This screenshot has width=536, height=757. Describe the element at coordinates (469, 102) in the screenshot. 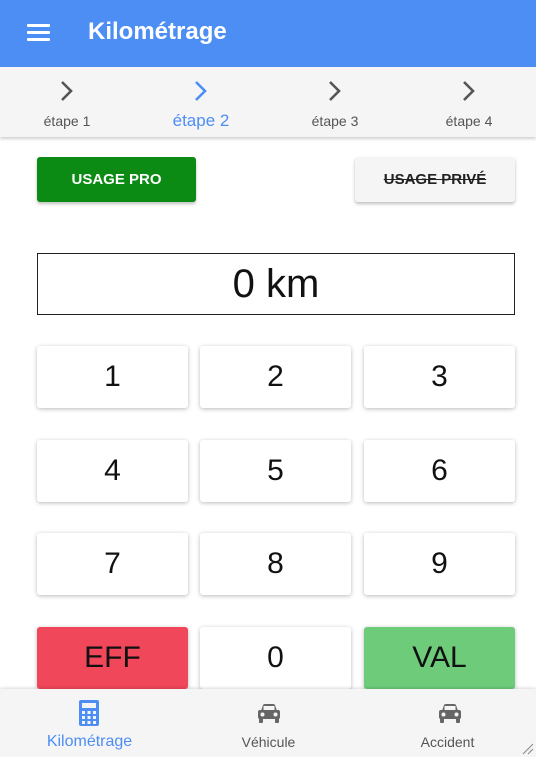

I see `step-4: étape 4` at that location.